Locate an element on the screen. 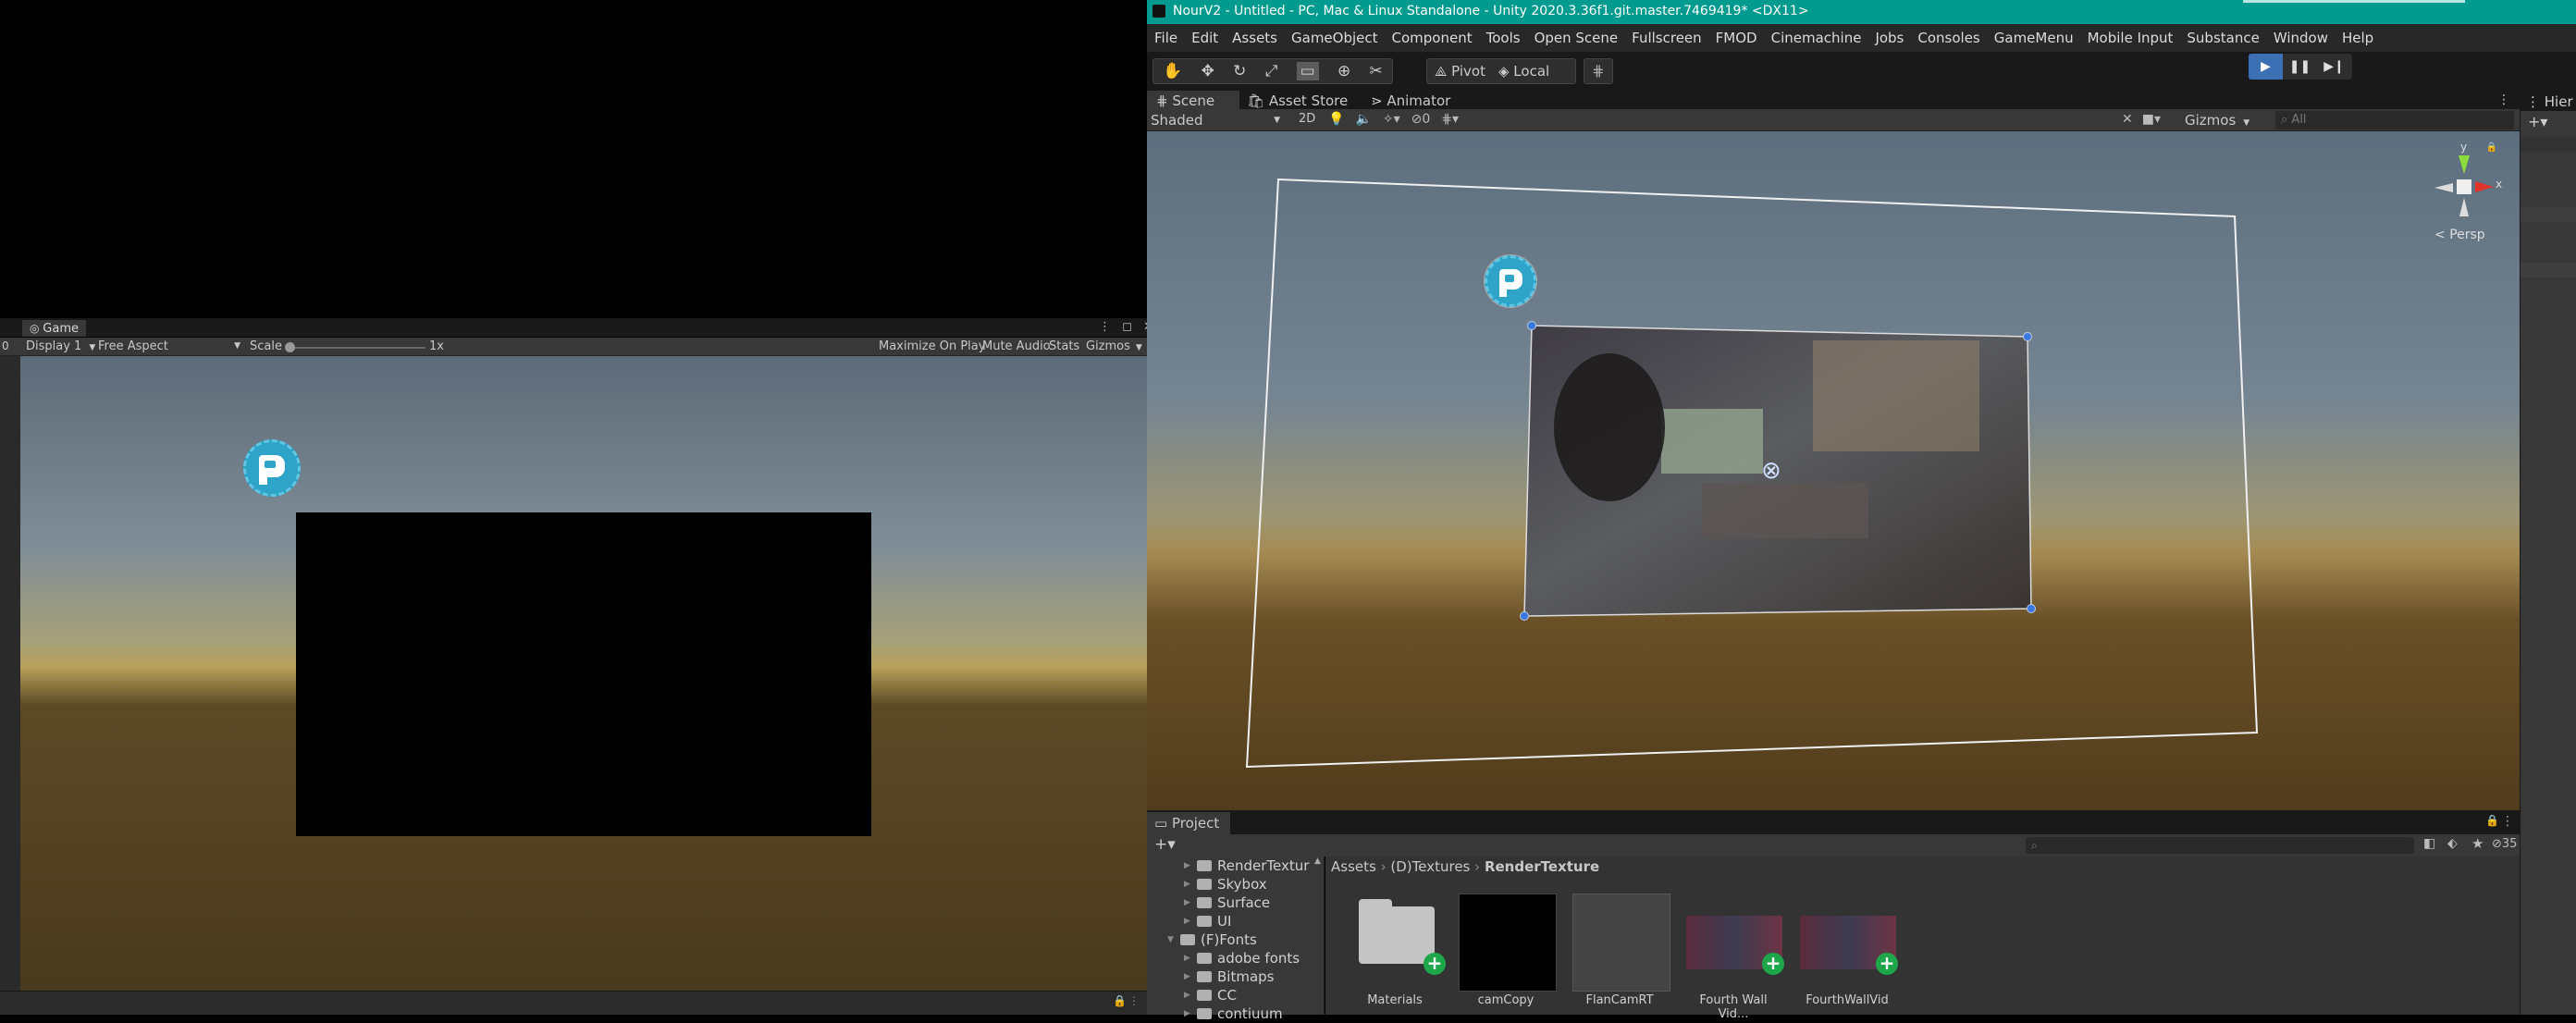 The image size is (2576, 1023). custom-tool-icon: ✂ is located at coordinates (1376, 71).